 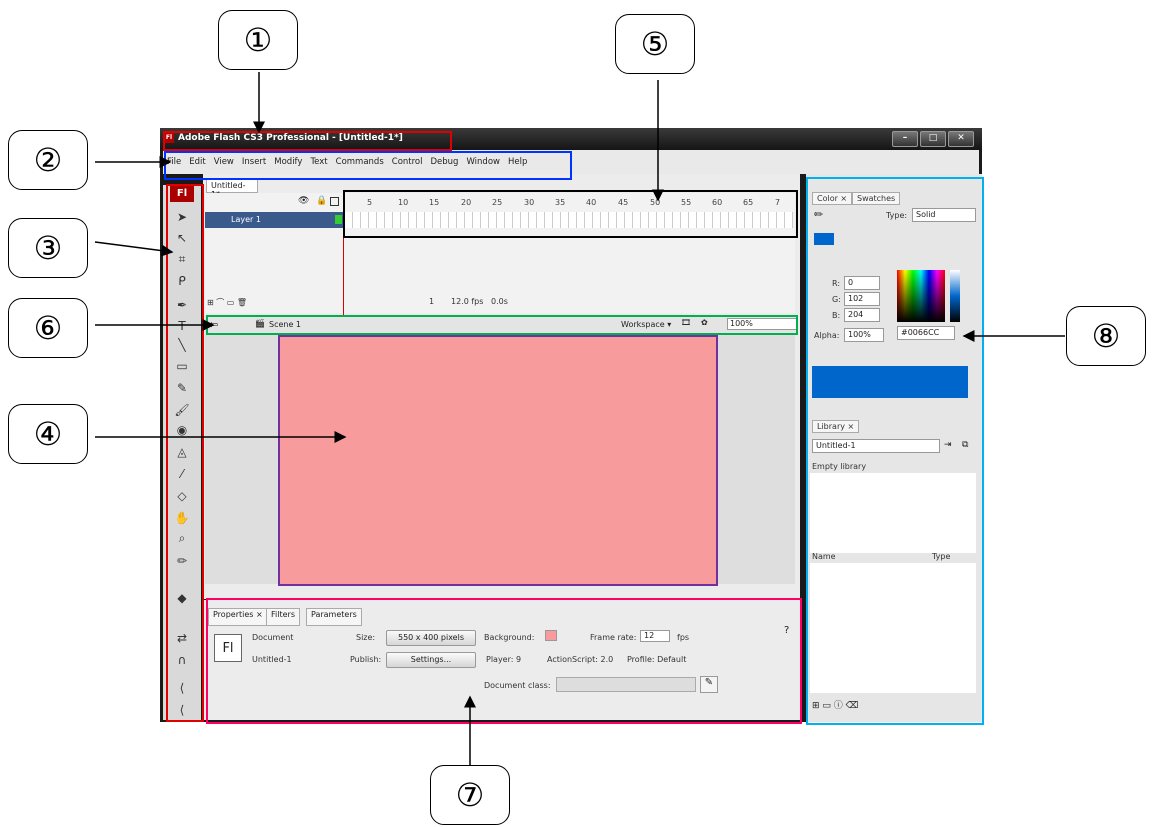 What do you see at coordinates (182, 238) in the screenshot?
I see `subselection-tool-icon: ↖` at bounding box center [182, 238].